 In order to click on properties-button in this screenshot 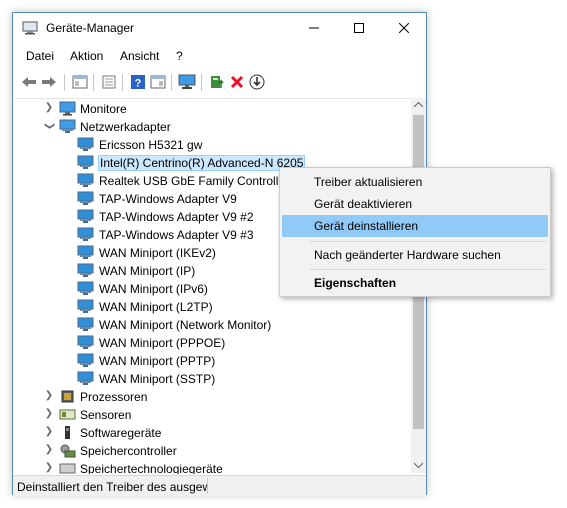, I will do `click(80, 82)`.